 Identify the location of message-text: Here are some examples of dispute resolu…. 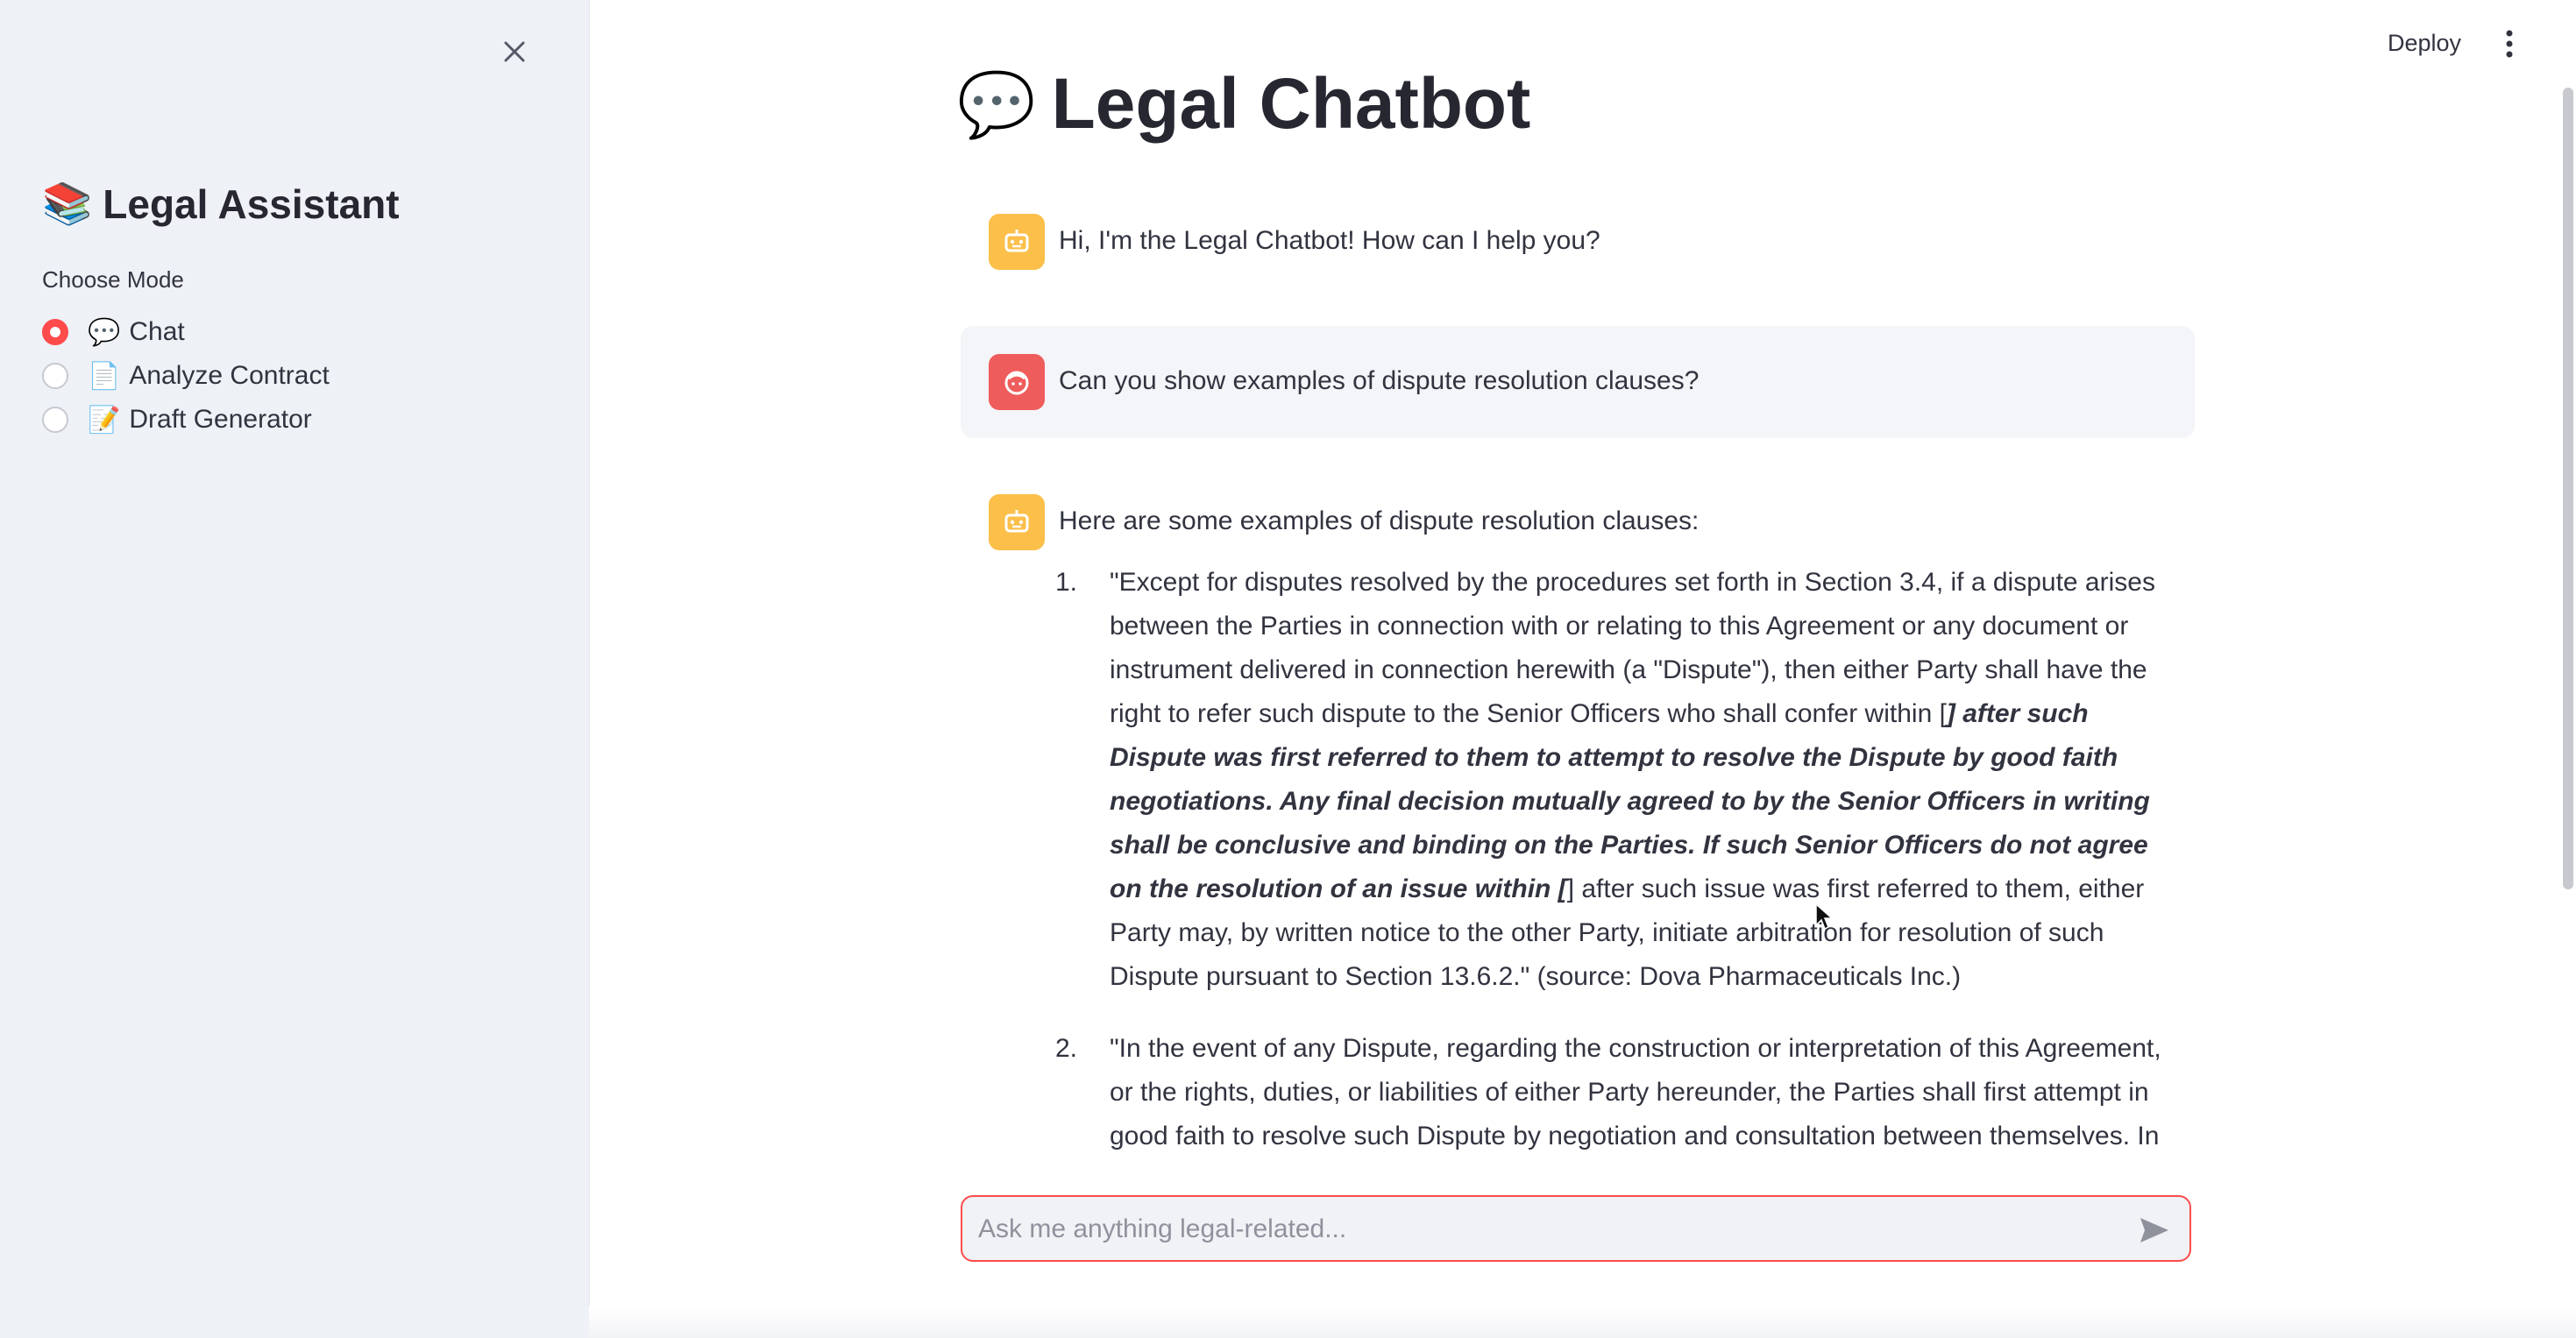
(1379, 520).